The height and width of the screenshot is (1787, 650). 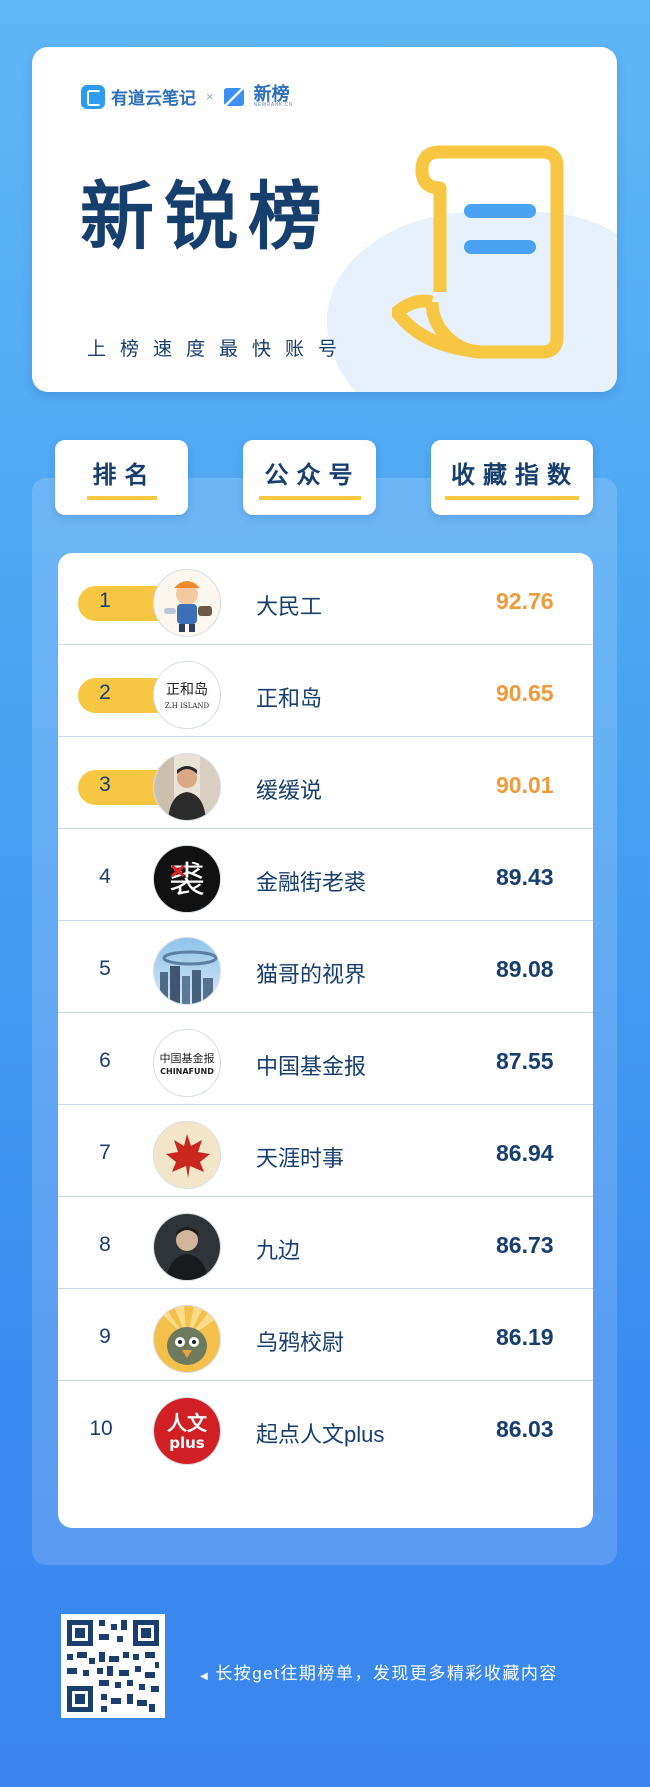 I want to click on chinafund-logo-icon: 中国基金报 CHINAFUND, so click(x=187, y=1063).